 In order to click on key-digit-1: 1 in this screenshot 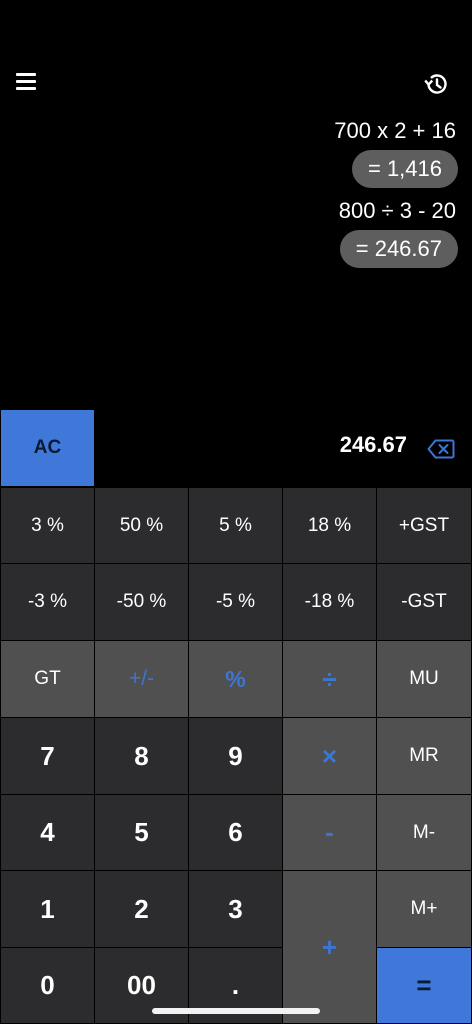, I will do `click(47, 909)`.